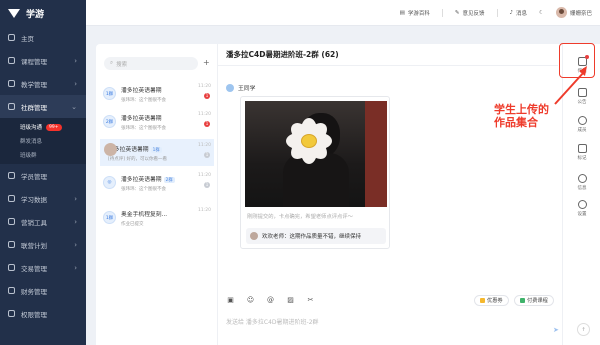 This screenshot has height=345, width=600. I want to click on coupon-icon, so click(482, 300).